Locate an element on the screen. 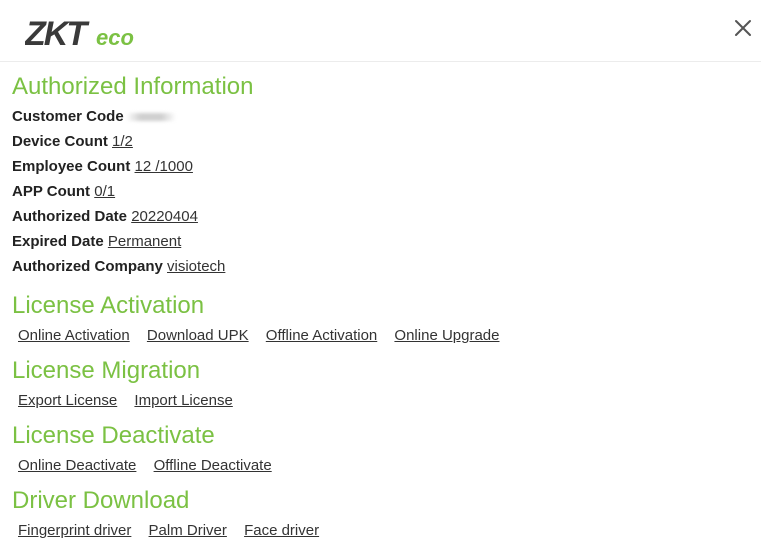 This screenshot has height=549, width=761. close-icon is located at coordinates (743, 28).